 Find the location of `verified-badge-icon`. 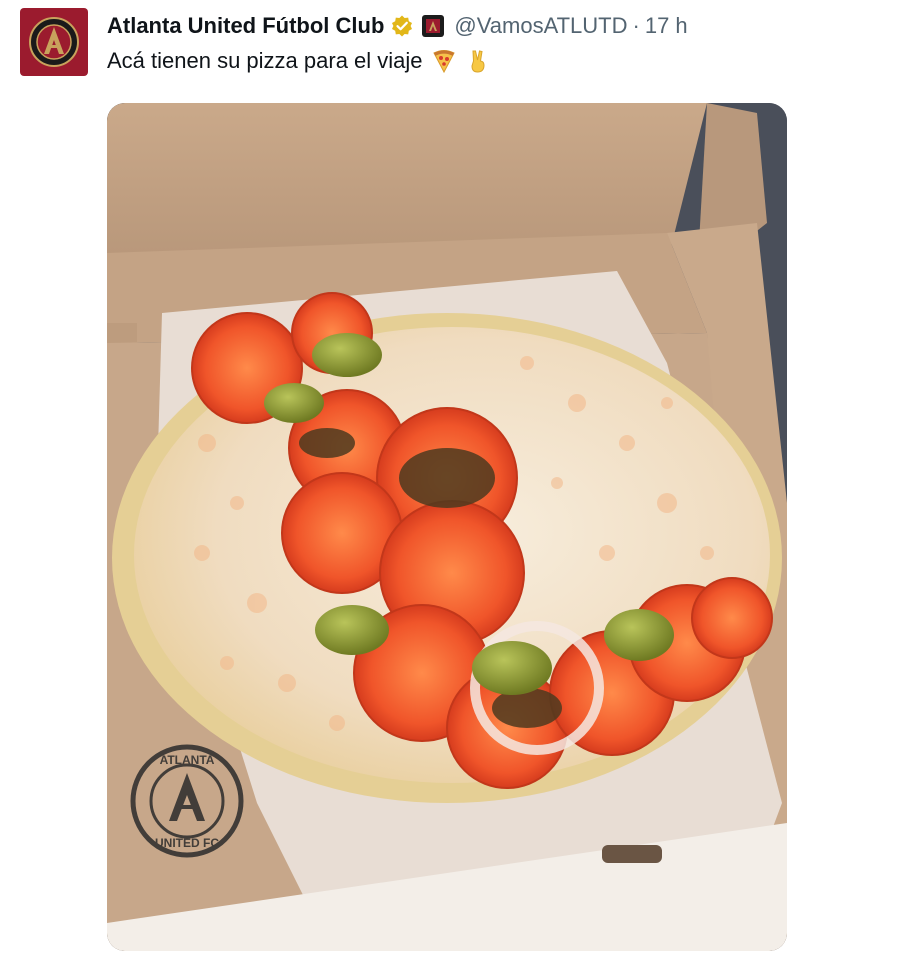

verified-badge-icon is located at coordinates (402, 26).